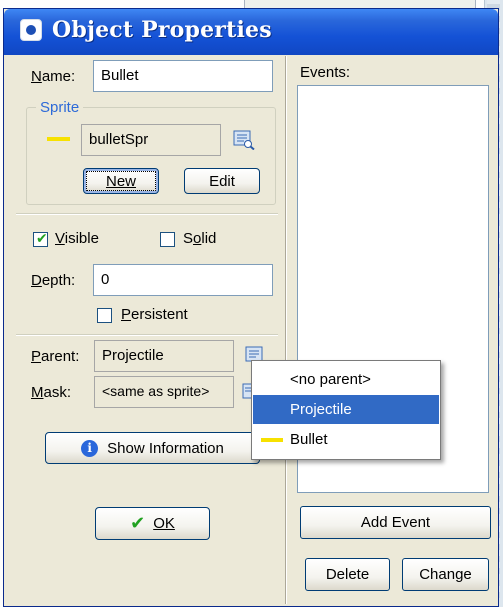 This screenshot has height=607, width=503. I want to click on menu-item-label: Bullet, so click(309, 439).